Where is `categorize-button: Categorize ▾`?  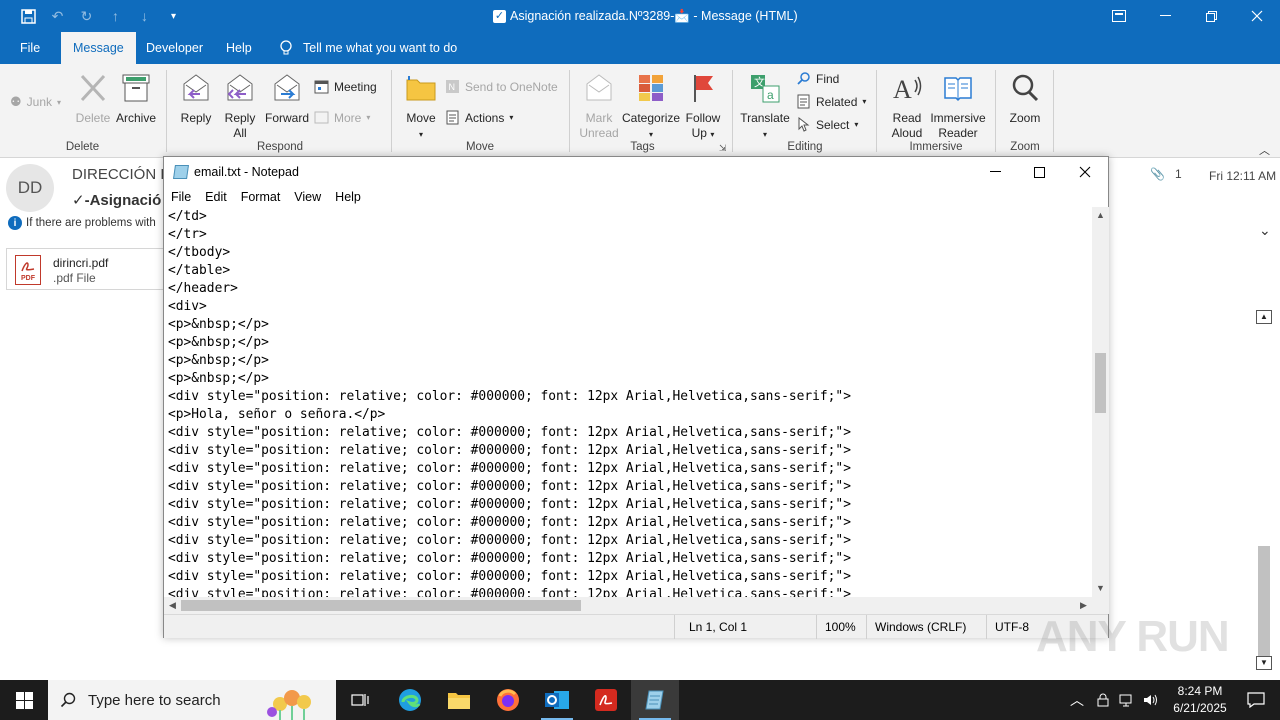 categorize-button: Categorize ▾ is located at coordinates (651, 107).